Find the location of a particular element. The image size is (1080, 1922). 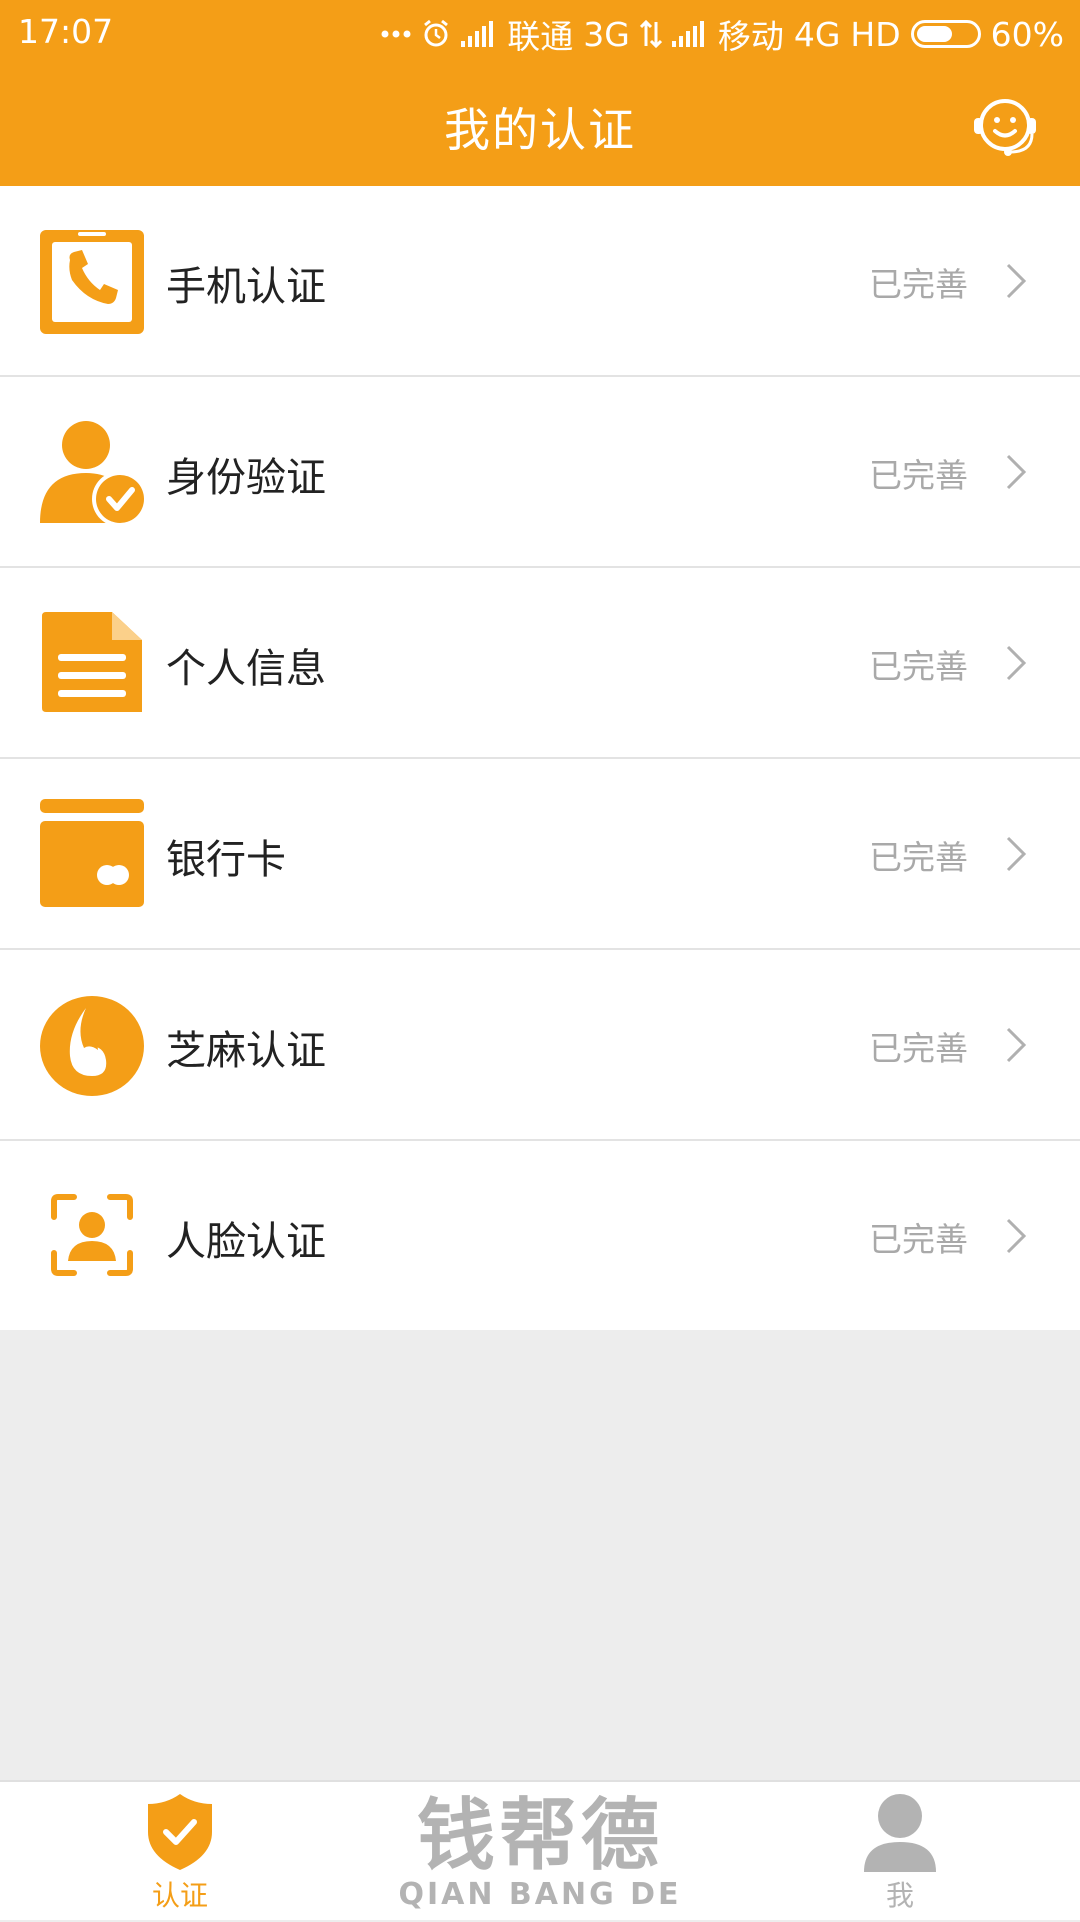

item-label: 身份验证 is located at coordinates (246, 478).